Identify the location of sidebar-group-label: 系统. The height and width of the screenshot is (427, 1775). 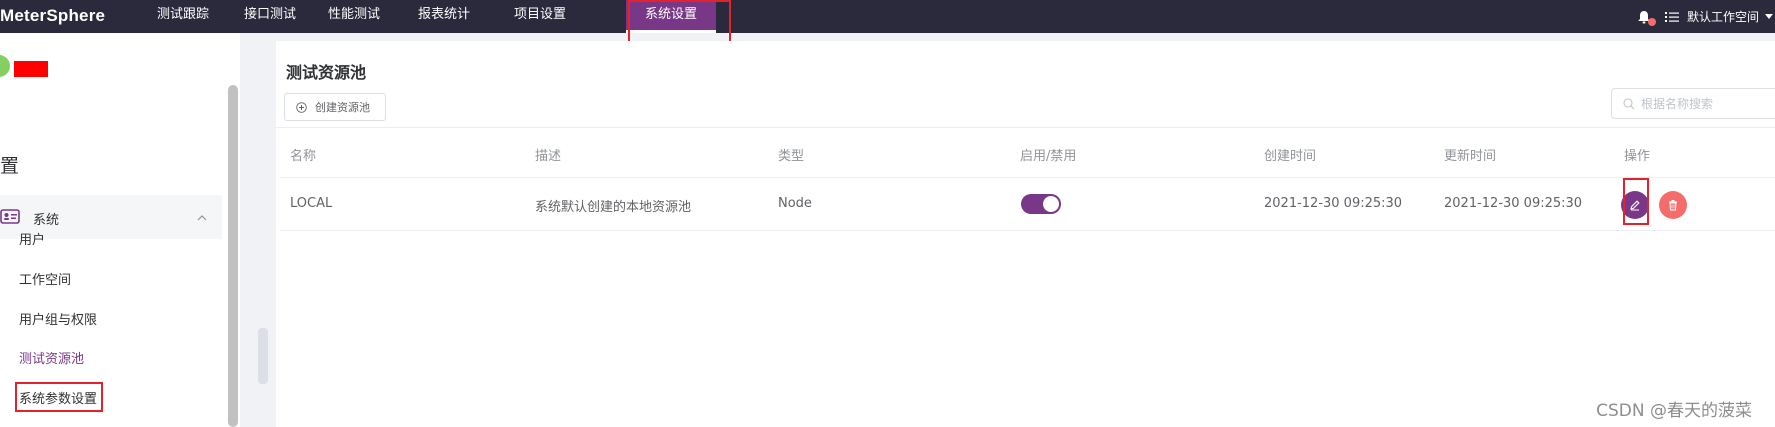
(46, 220).